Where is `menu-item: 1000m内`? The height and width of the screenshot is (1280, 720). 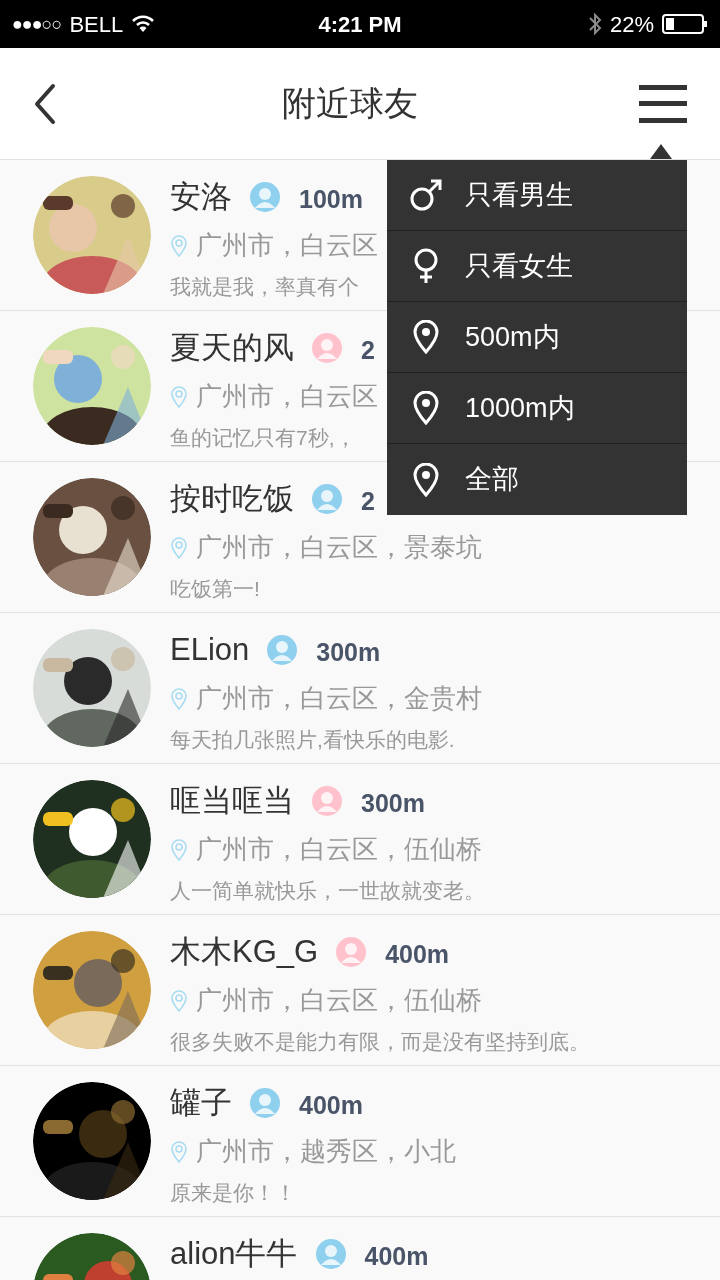 menu-item: 1000m内 is located at coordinates (537, 408).